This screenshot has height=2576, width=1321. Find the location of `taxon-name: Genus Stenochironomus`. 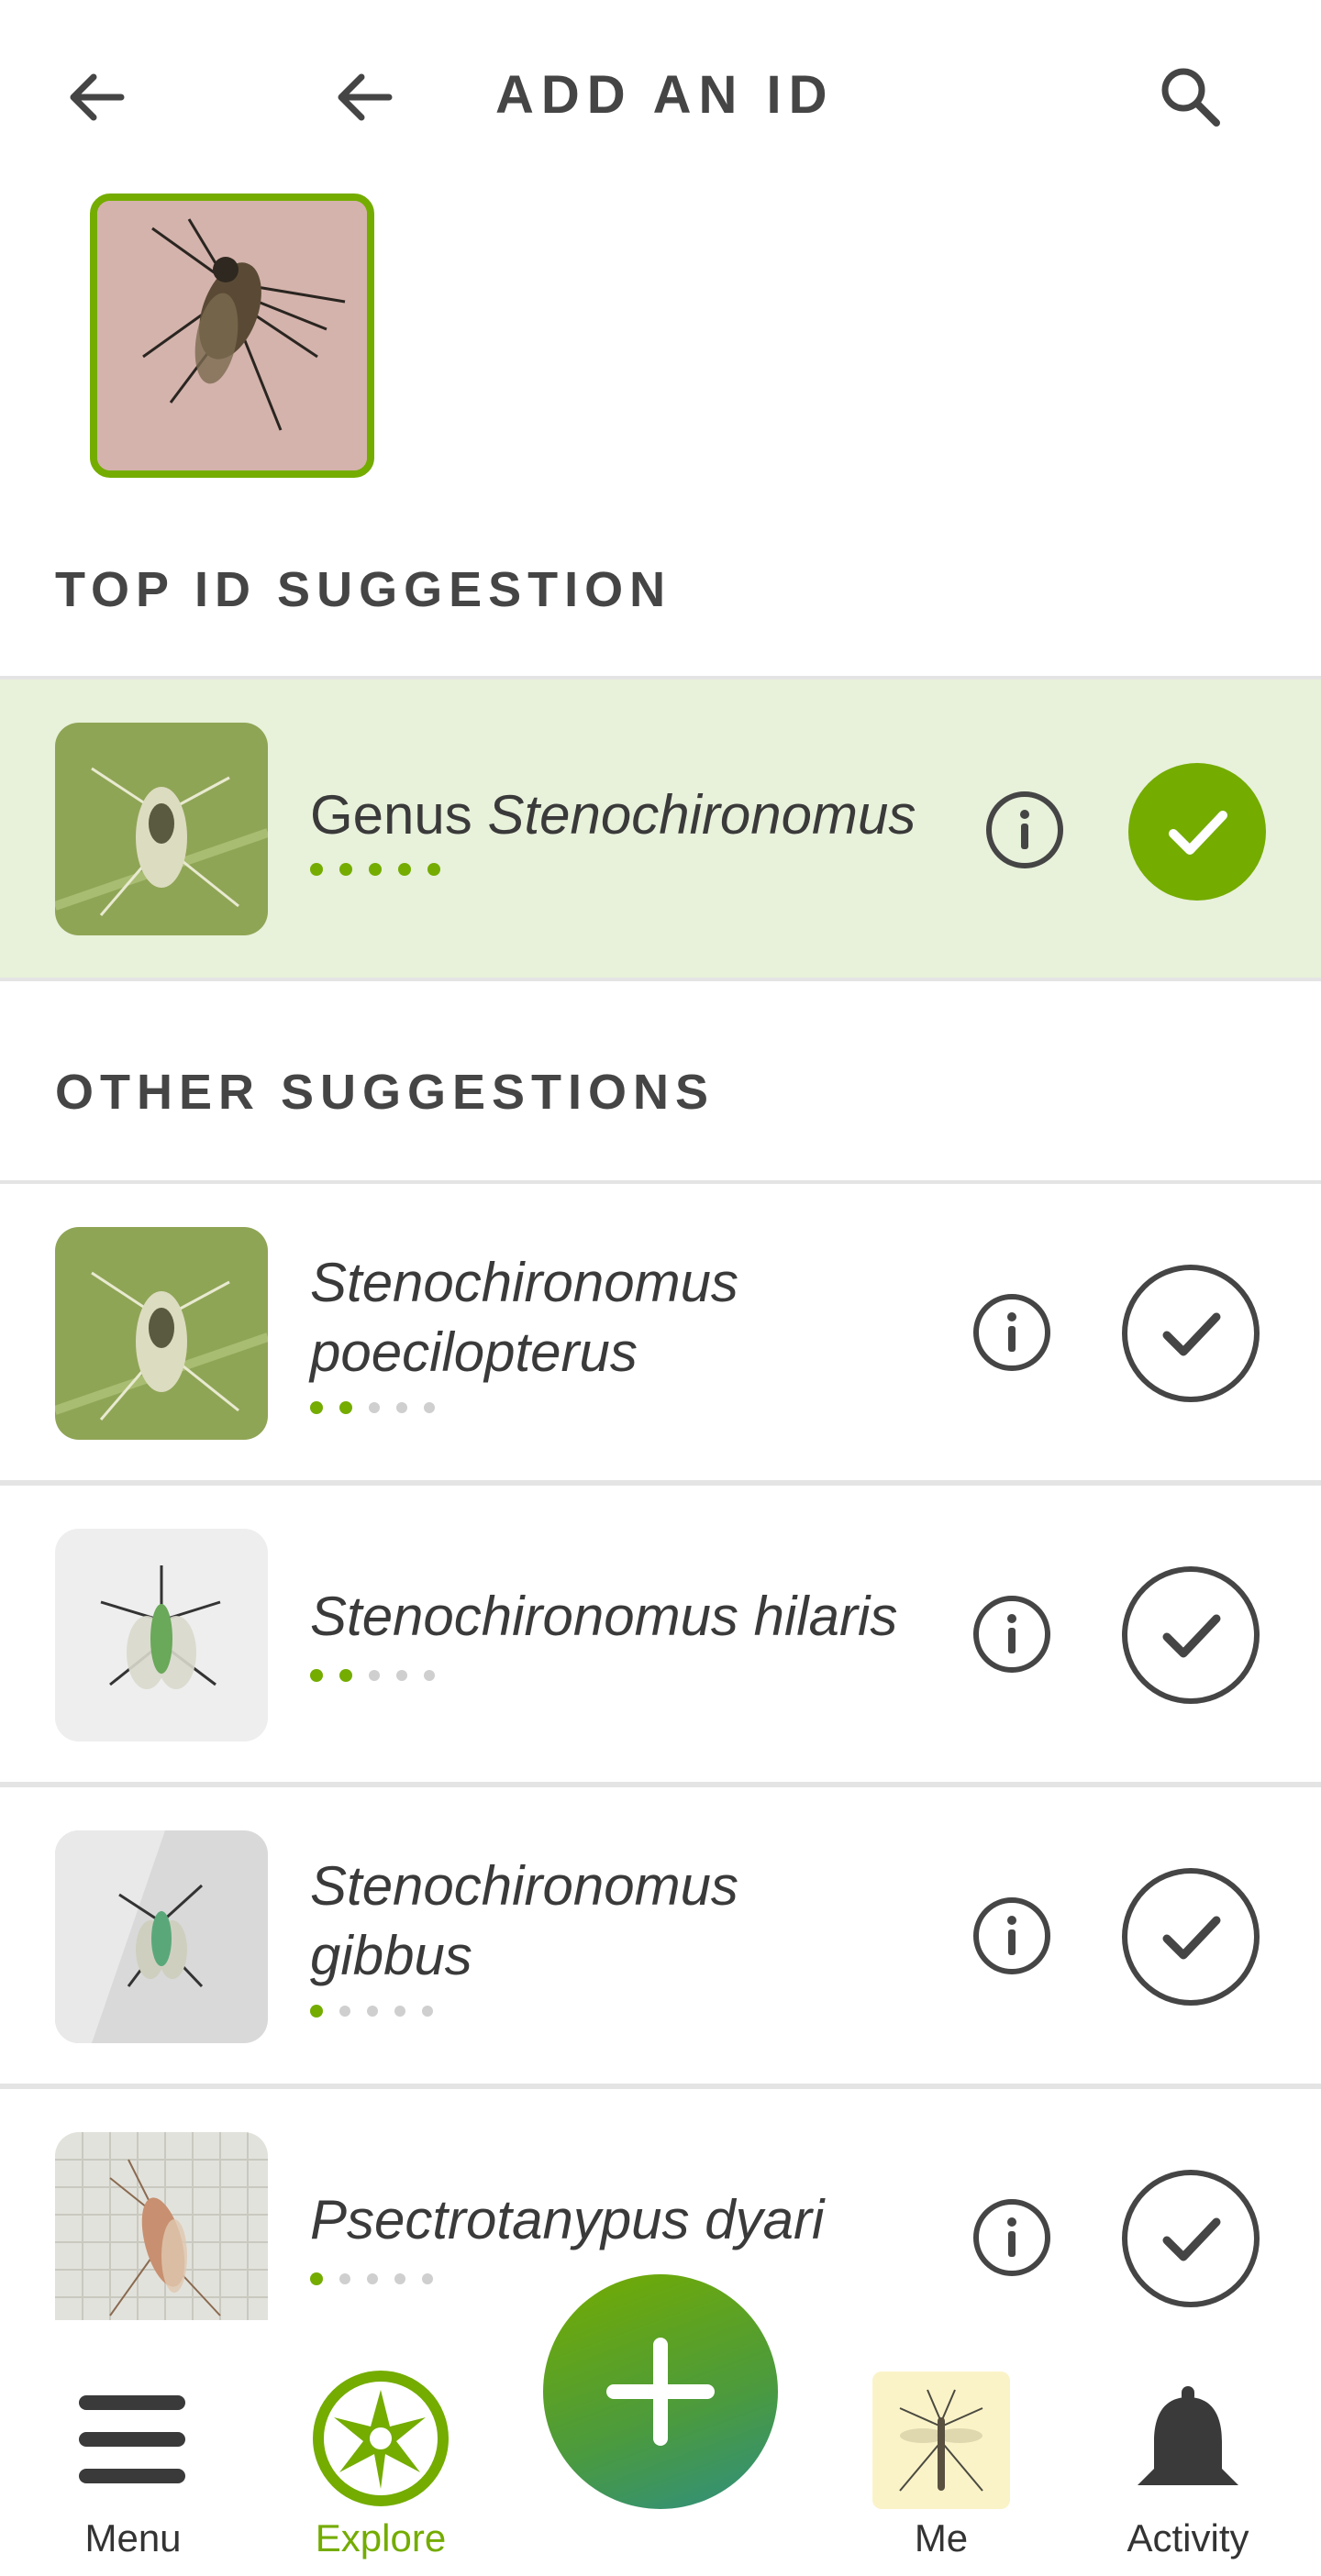

taxon-name: Genus Stenochironomus is located at coordinates (613, 815).